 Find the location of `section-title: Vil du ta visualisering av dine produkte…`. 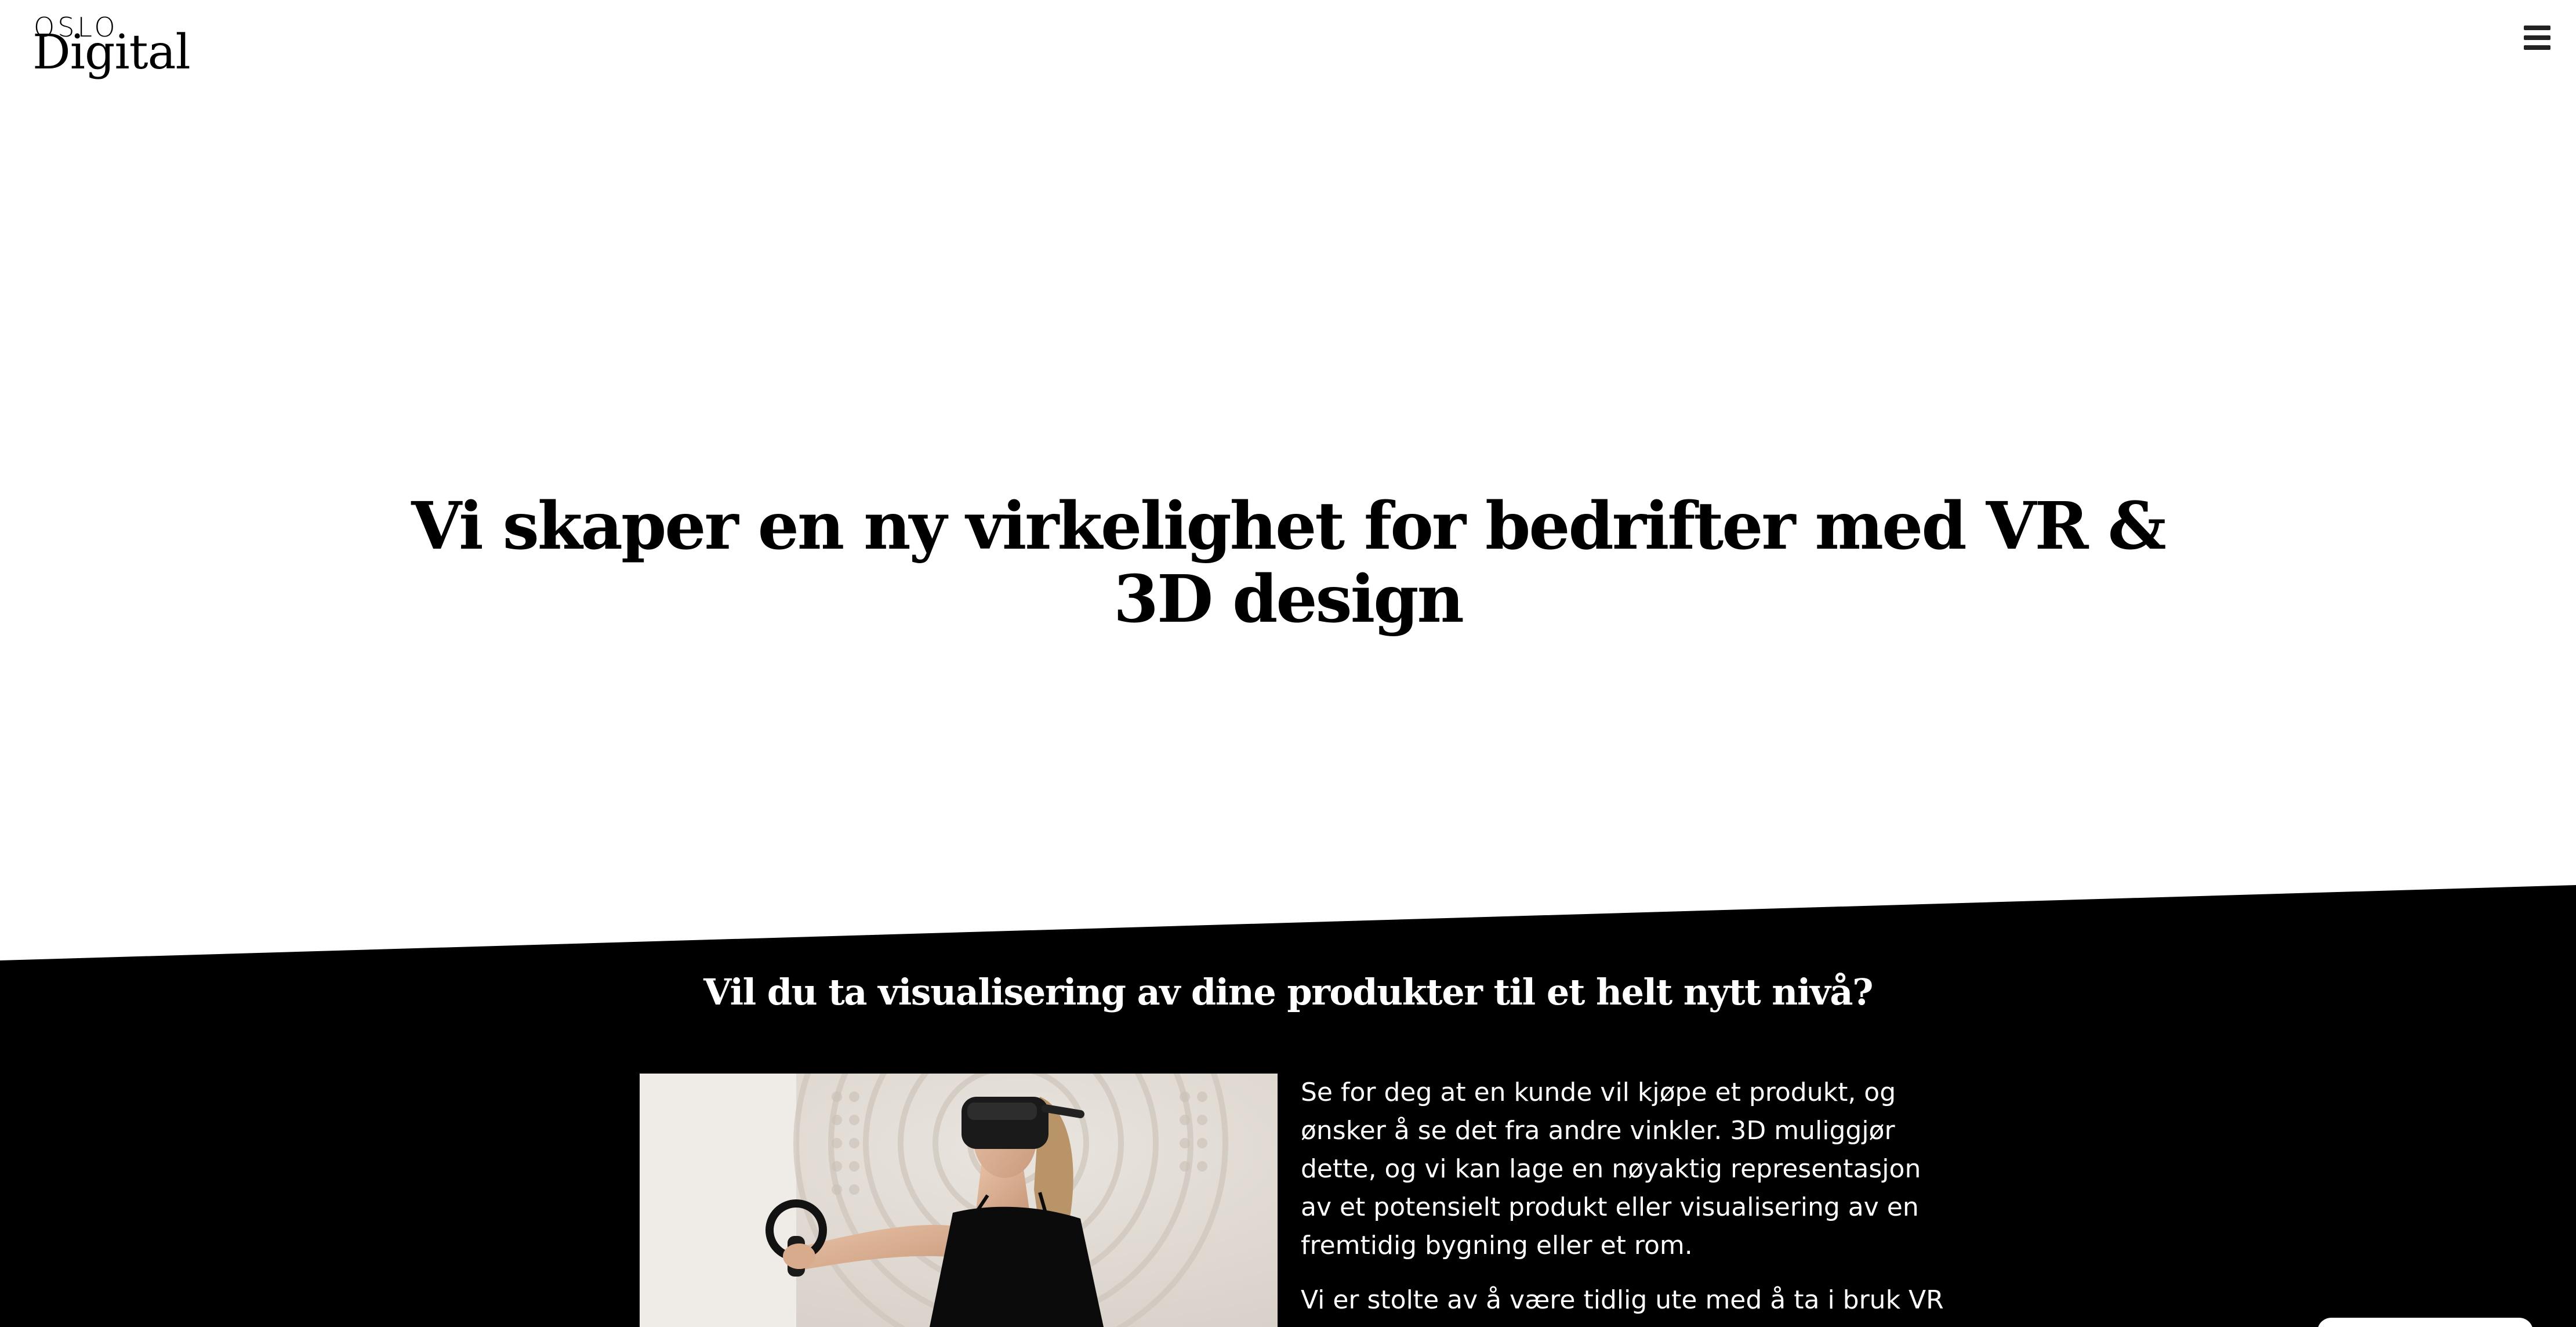

section-title: Vil du ta visualisering av dine produkte… is located at coordinates (1288, 992).